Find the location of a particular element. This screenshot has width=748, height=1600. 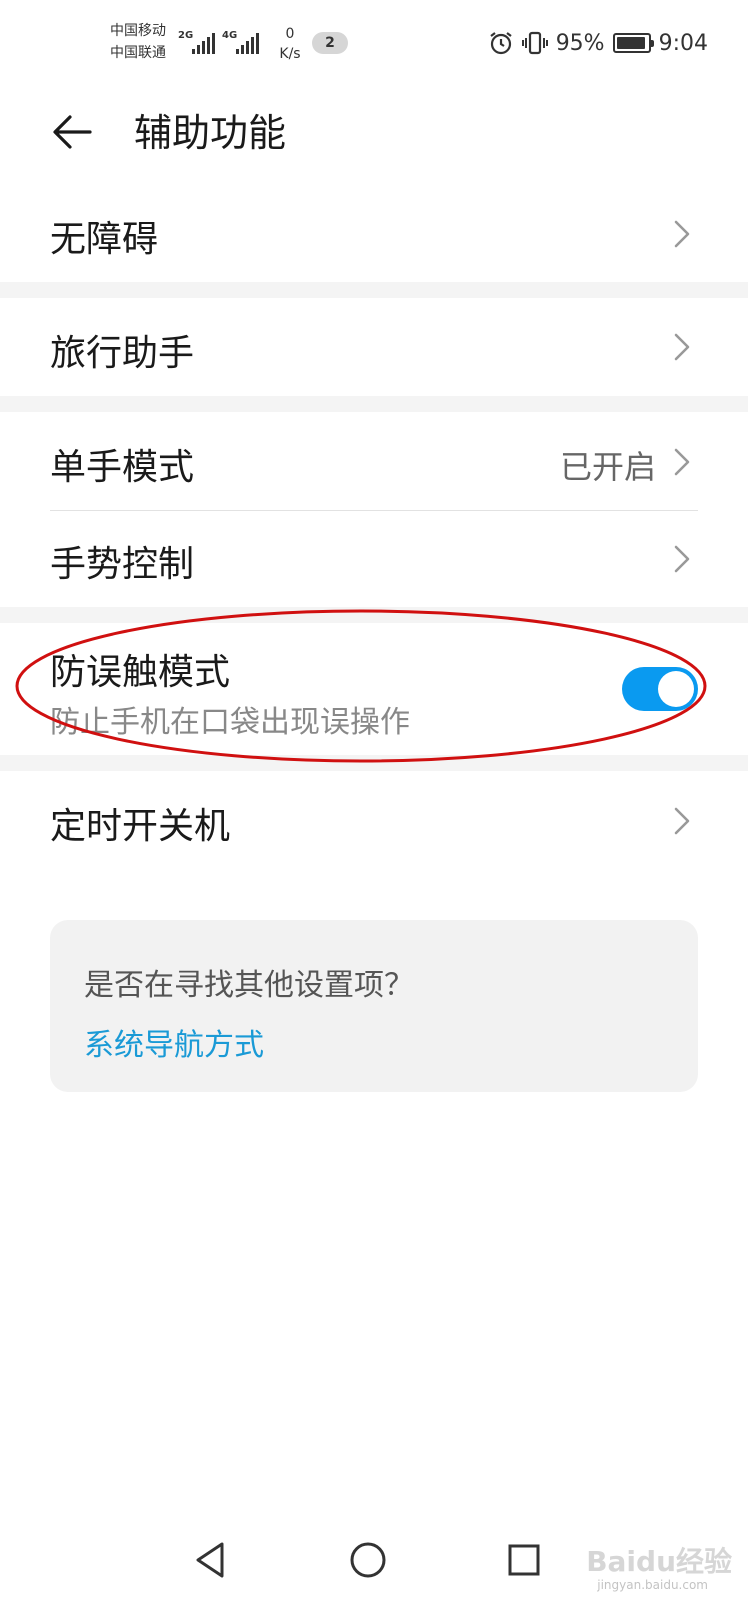

toggle-knob is located at coordinates (676, 689).